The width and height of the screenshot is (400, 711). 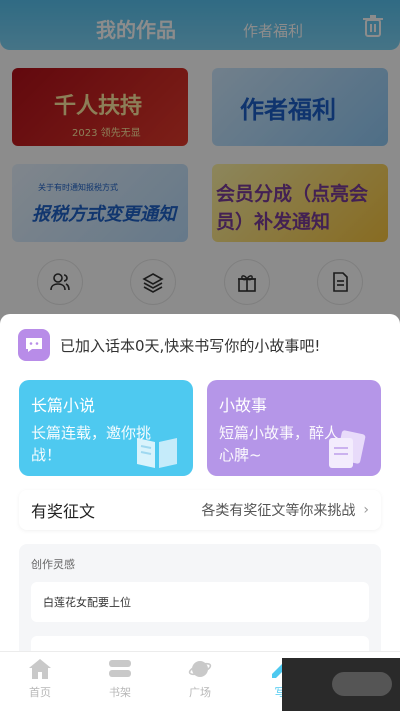 I want to click on open-book-icon, so click(x=157, y=453).